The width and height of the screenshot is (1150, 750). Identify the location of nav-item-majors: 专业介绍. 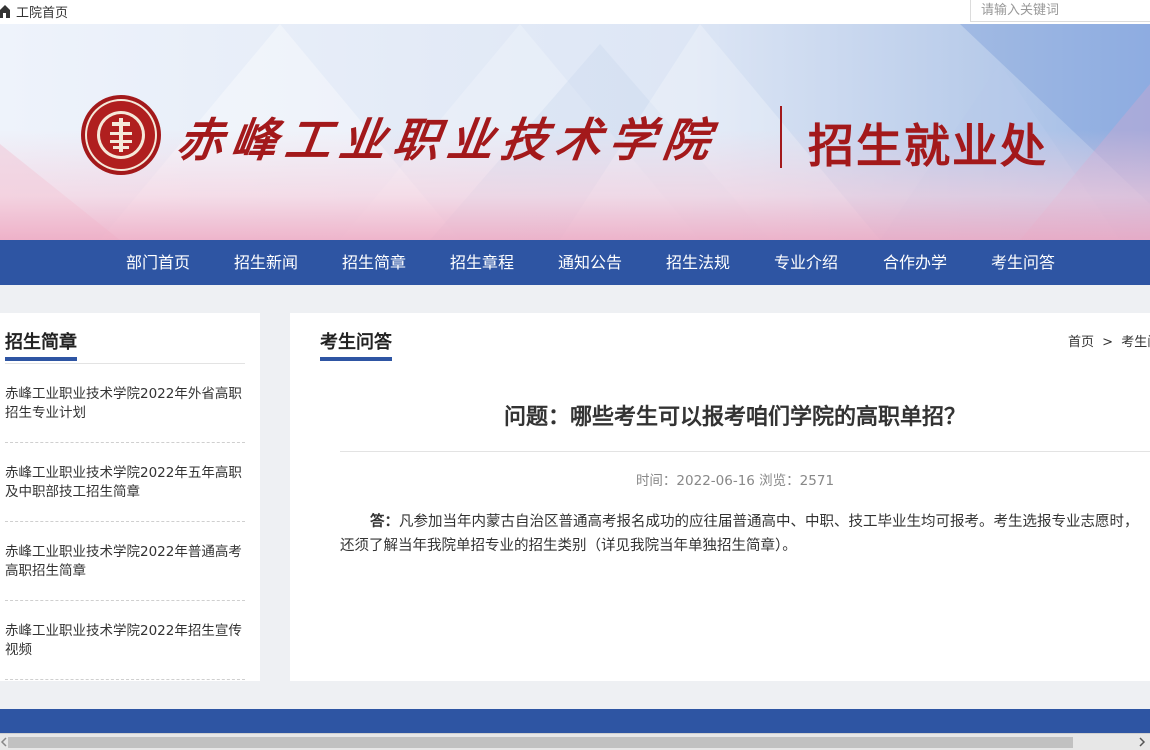
(806, 262).